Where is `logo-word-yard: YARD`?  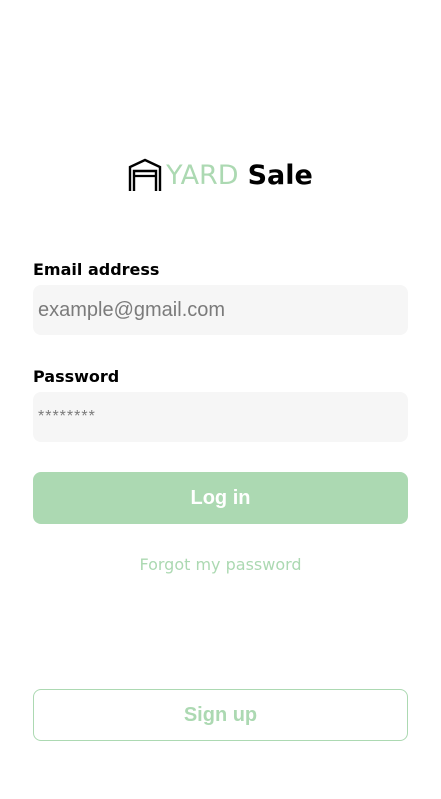
logo-word-yard: YARD is located at coordinates (202, 175).